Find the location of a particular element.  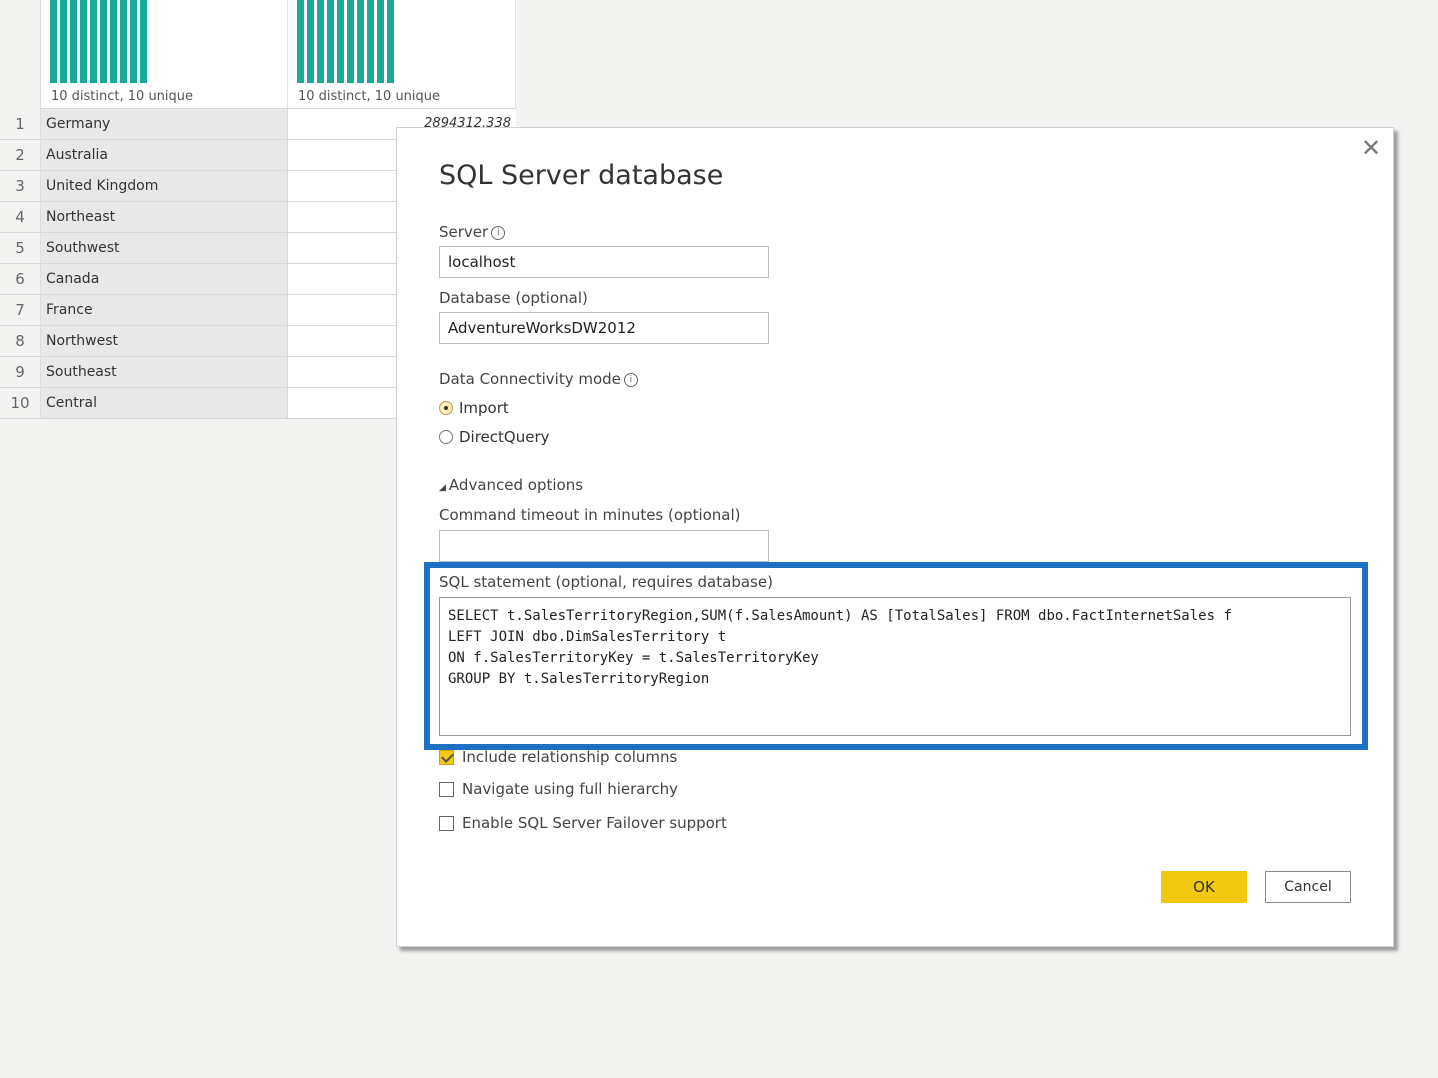

radio-button is located at coordinates (446, 437).